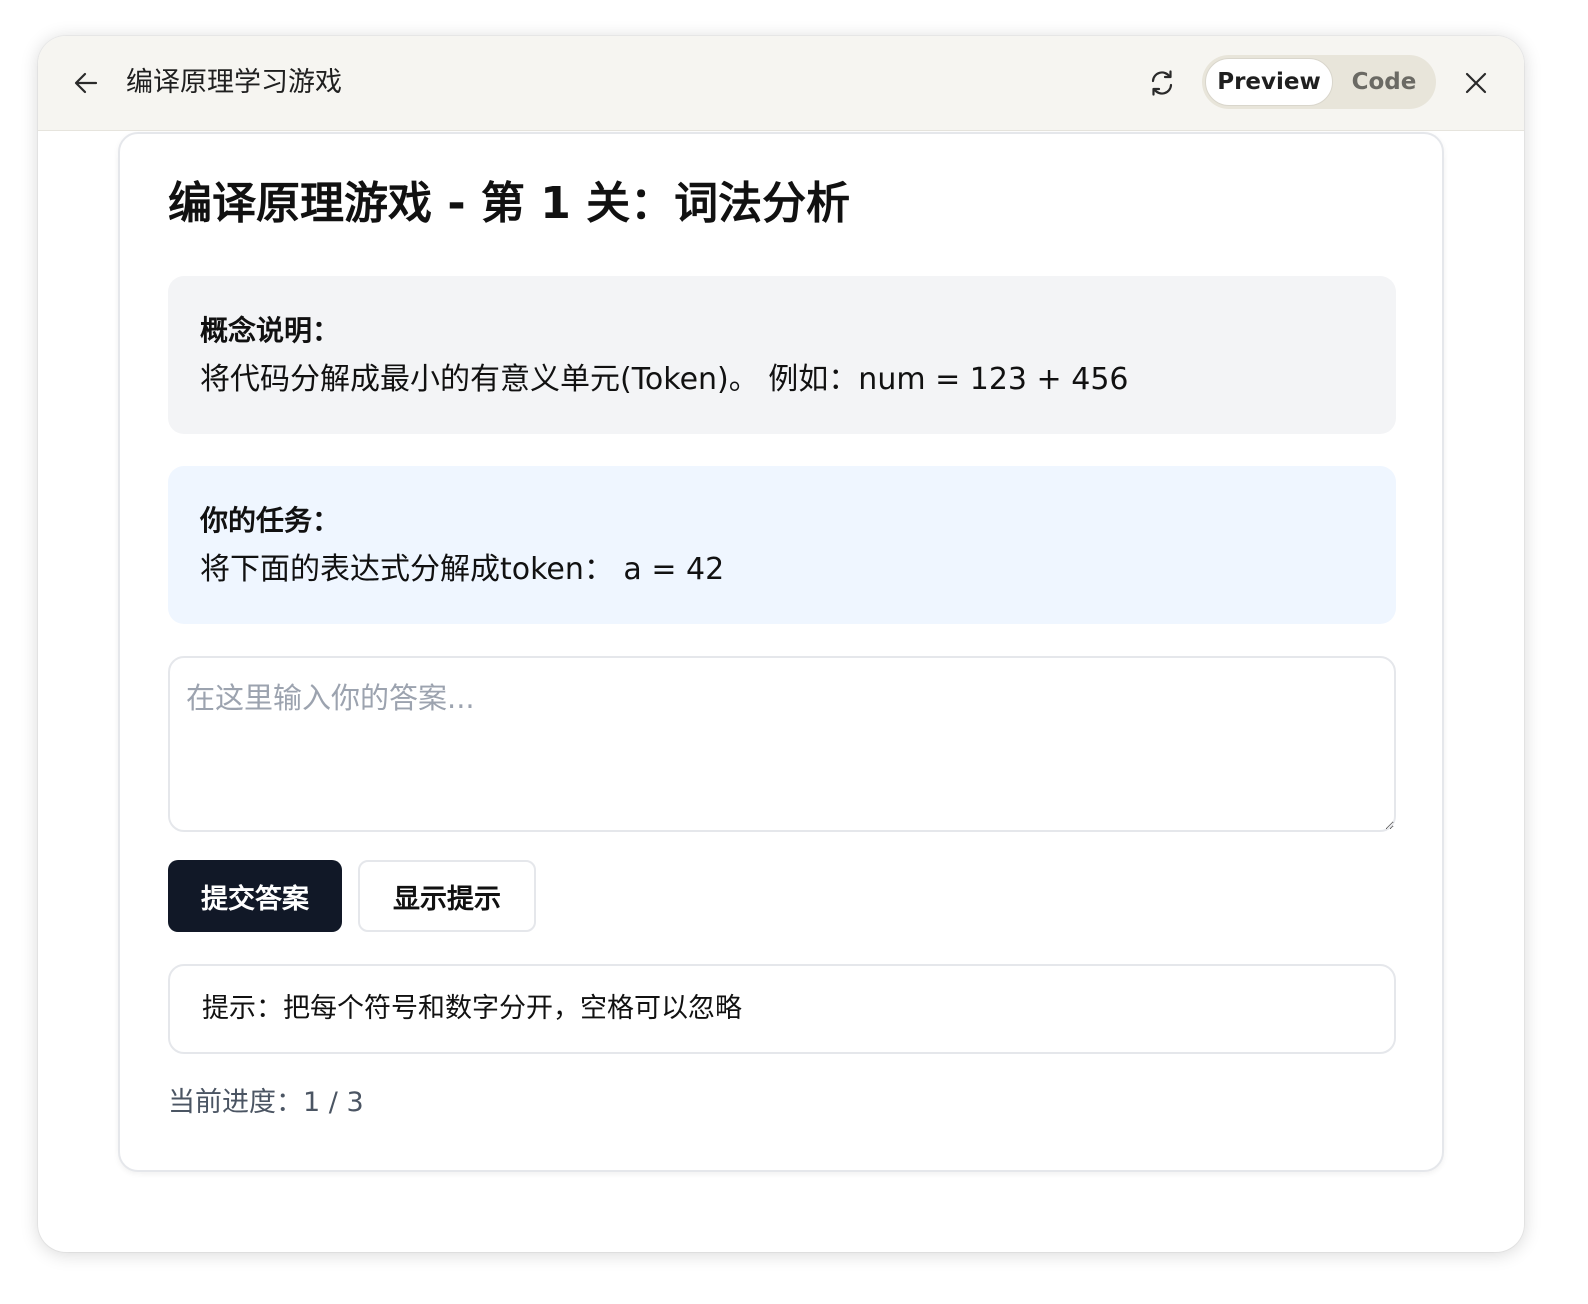  What do you see at coordinates (234, 82) in the screenshot?
I see `app-title: 编译原理学习游戏` at bounding box center [234, 82].